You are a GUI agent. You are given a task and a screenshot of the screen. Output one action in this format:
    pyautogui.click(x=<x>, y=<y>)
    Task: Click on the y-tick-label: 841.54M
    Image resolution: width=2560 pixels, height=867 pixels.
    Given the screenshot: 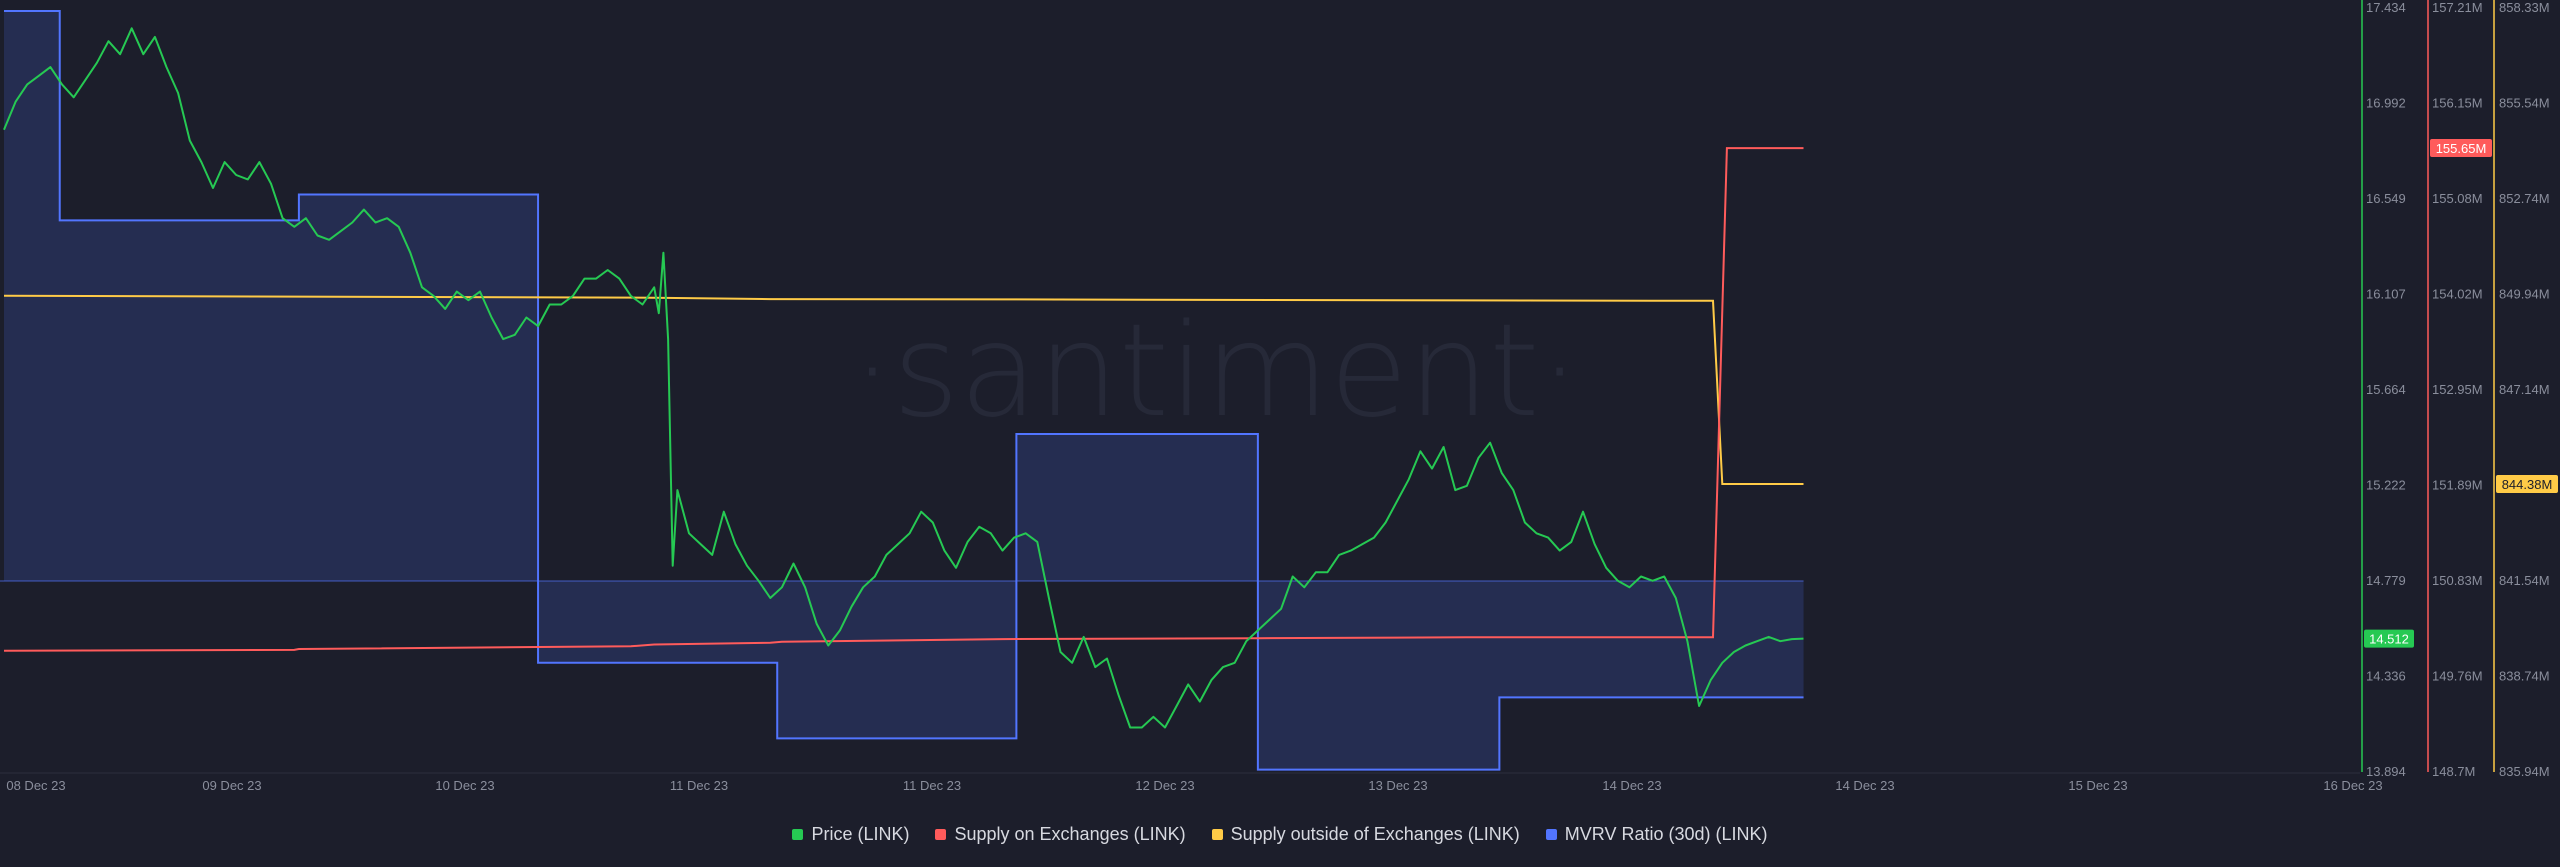 What is the action you would take?
    pyautogui.click(x=2524, y=580)
    